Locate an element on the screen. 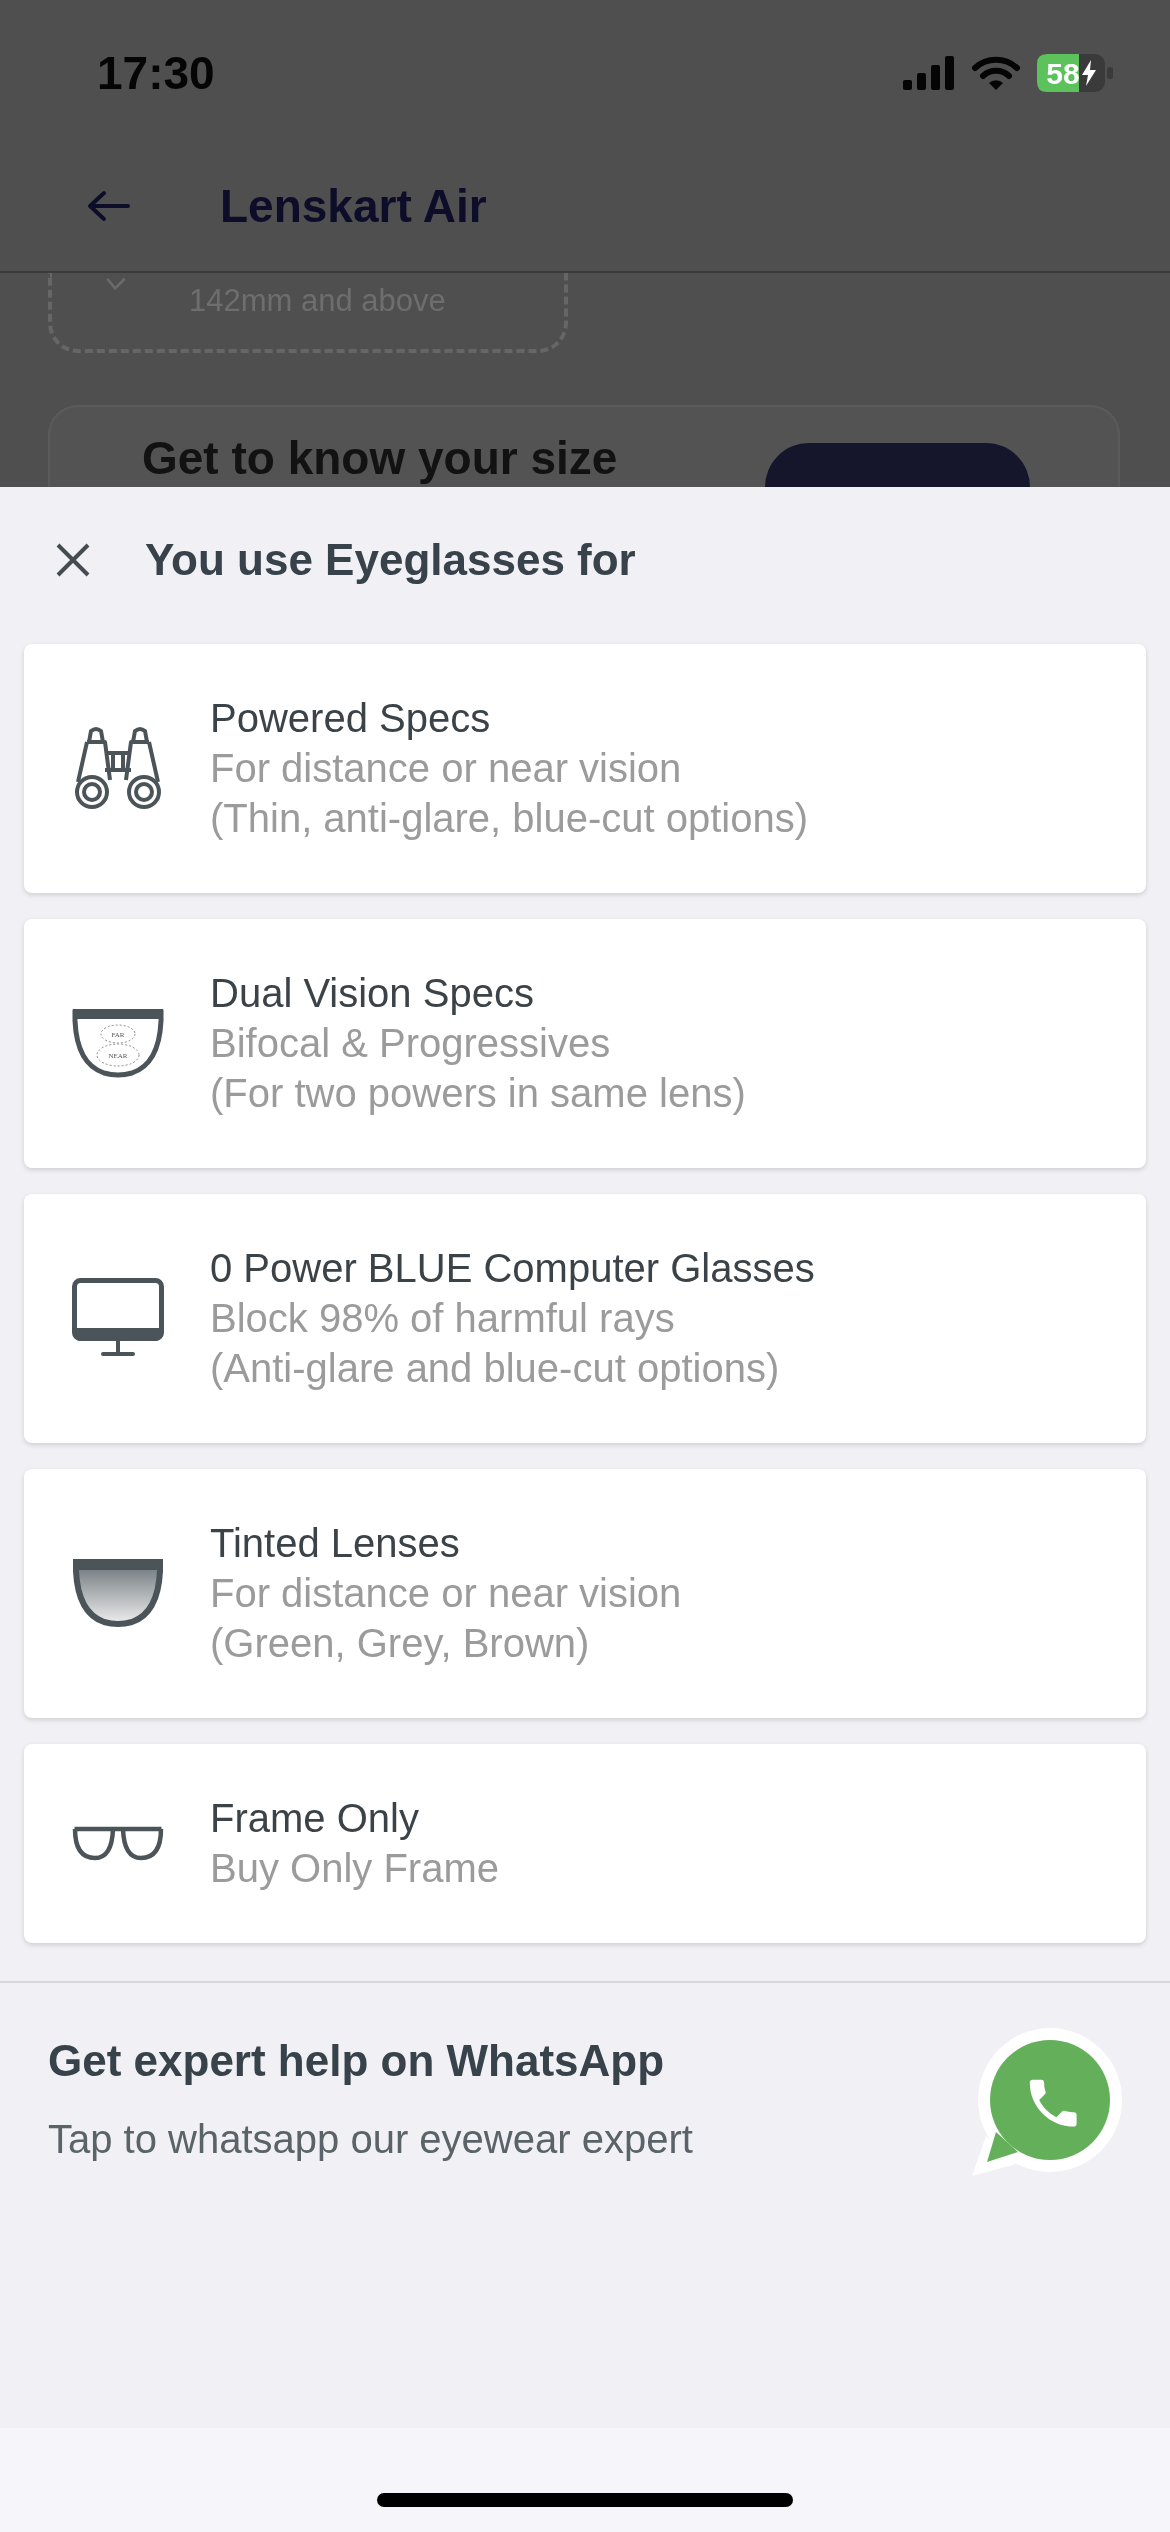  status-time: 17:30 is located at coordinates (156, 73).